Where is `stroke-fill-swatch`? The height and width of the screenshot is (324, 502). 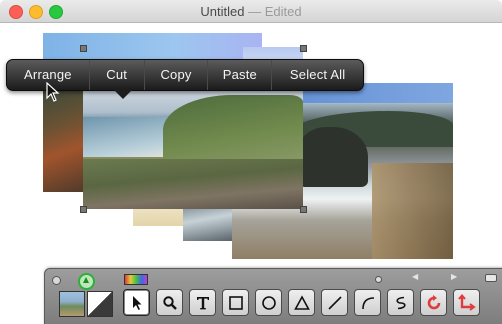 stroke-fill-swatch is located at coordinates (100, 304).